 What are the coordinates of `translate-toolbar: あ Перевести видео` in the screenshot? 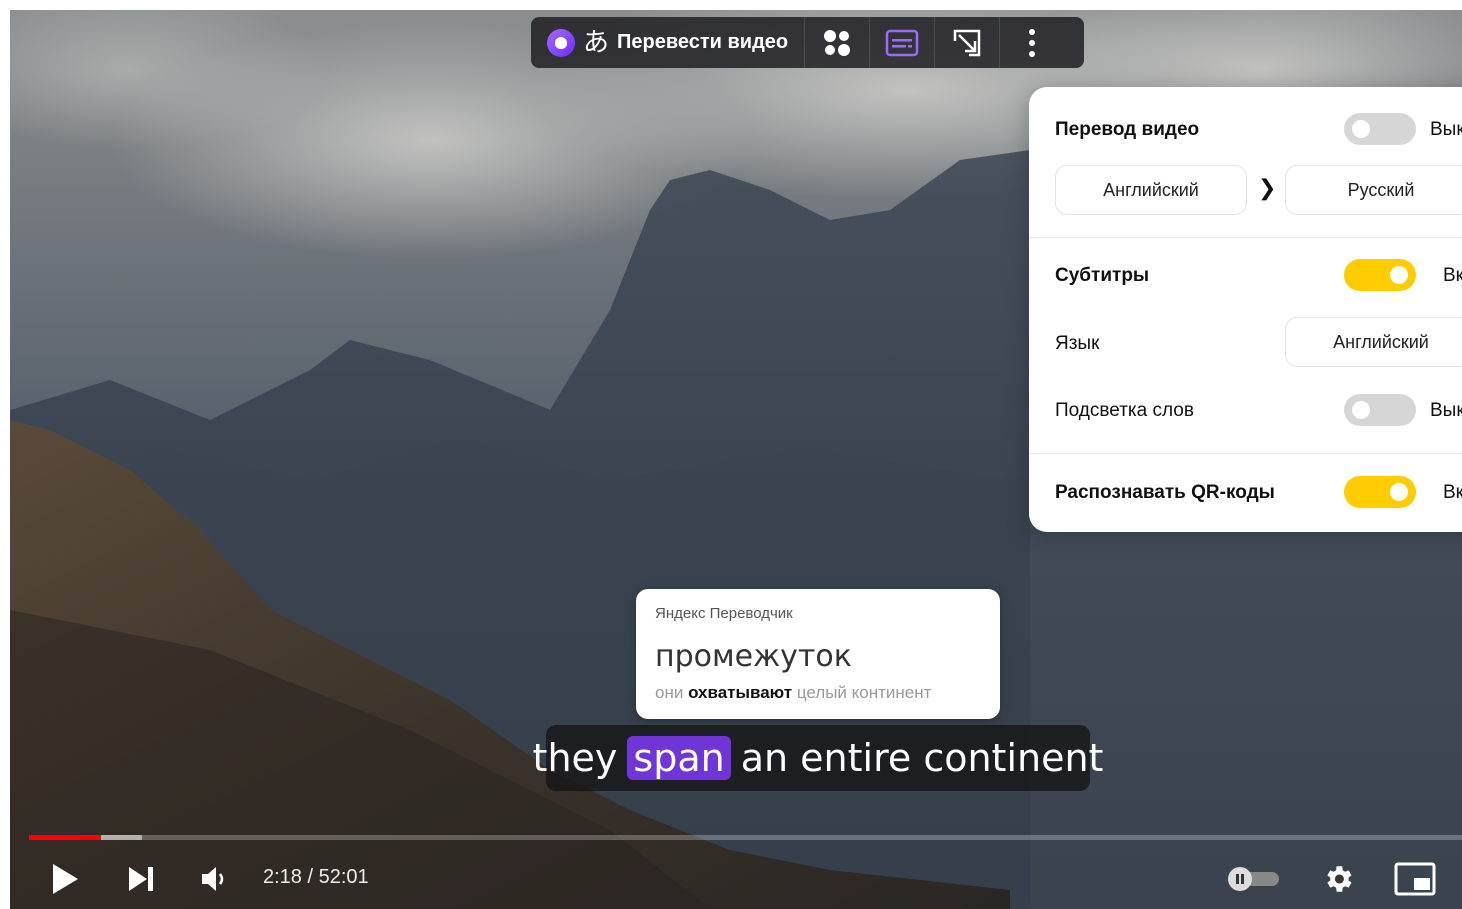 It's located at (807, 42).